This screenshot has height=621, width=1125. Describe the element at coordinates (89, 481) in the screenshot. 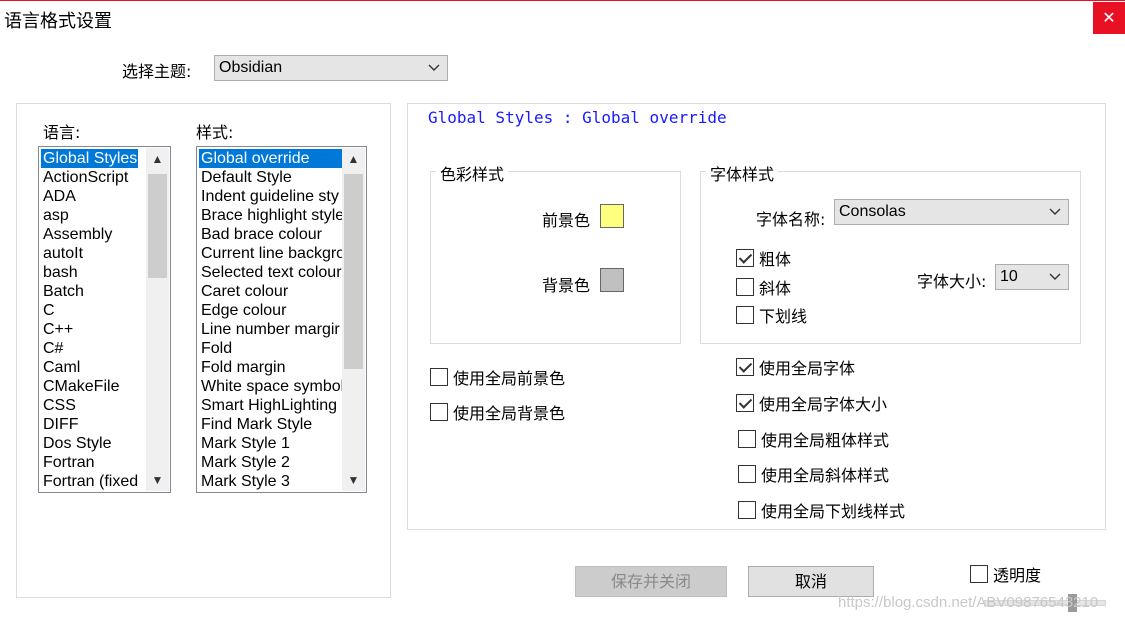

I see `list-item: Fortran (fixed` at that location.